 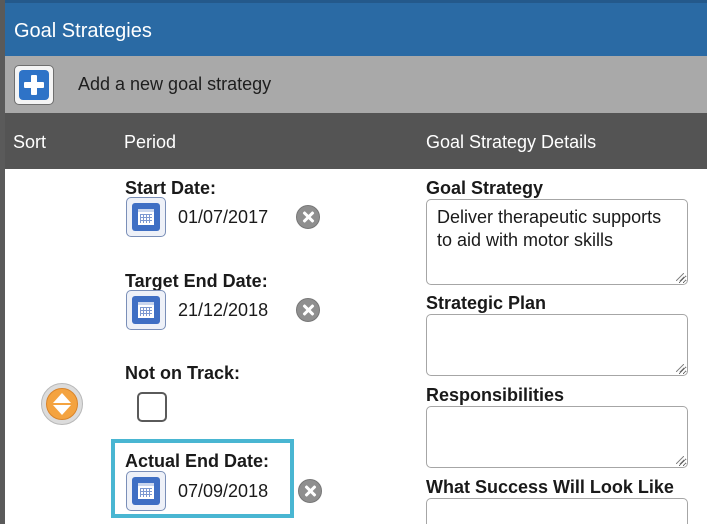 I want to click on start-date-clear-icon, so click(x=308, y=217).